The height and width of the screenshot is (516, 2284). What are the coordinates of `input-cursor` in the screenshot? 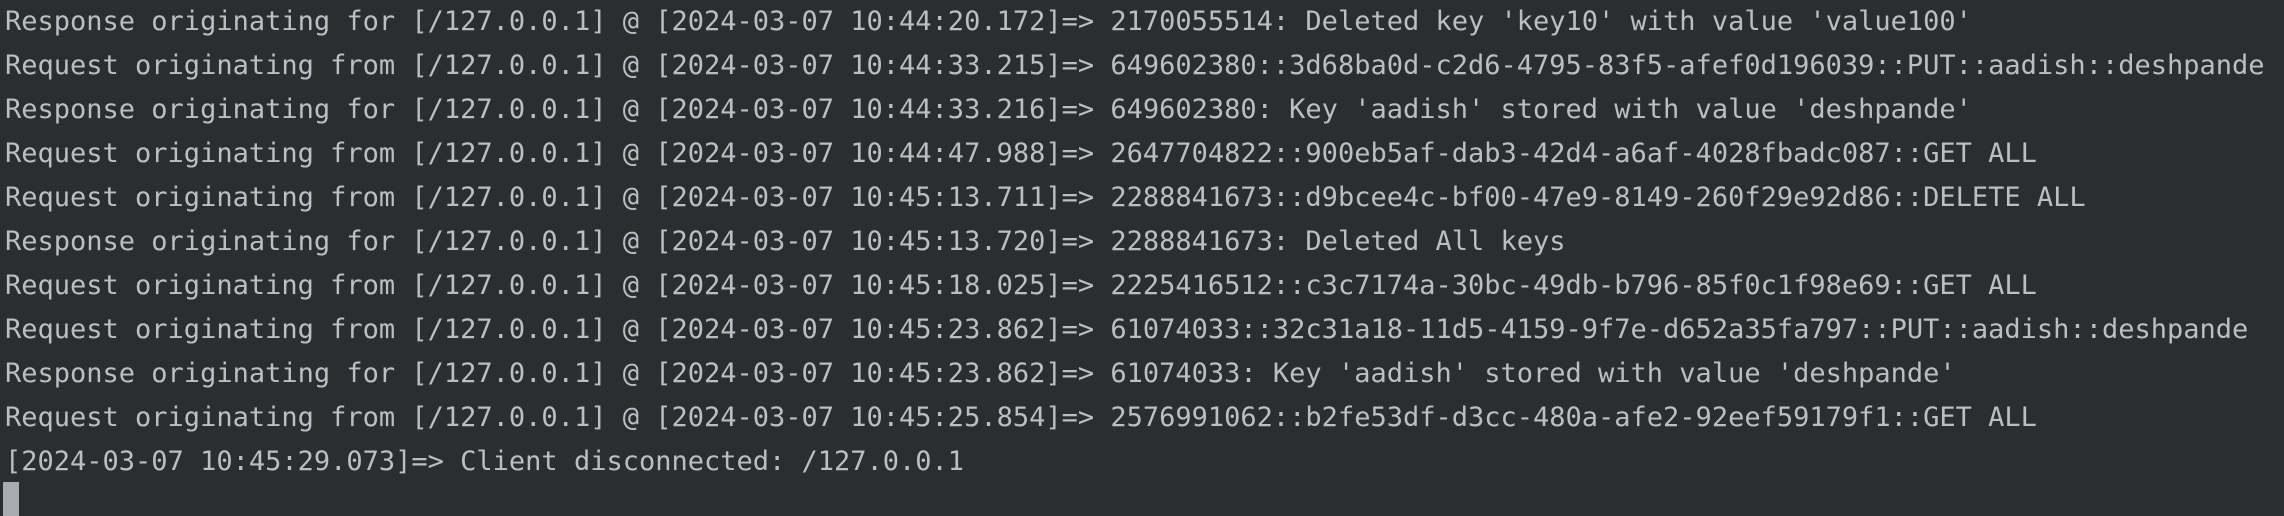 It's located at (11, 499).